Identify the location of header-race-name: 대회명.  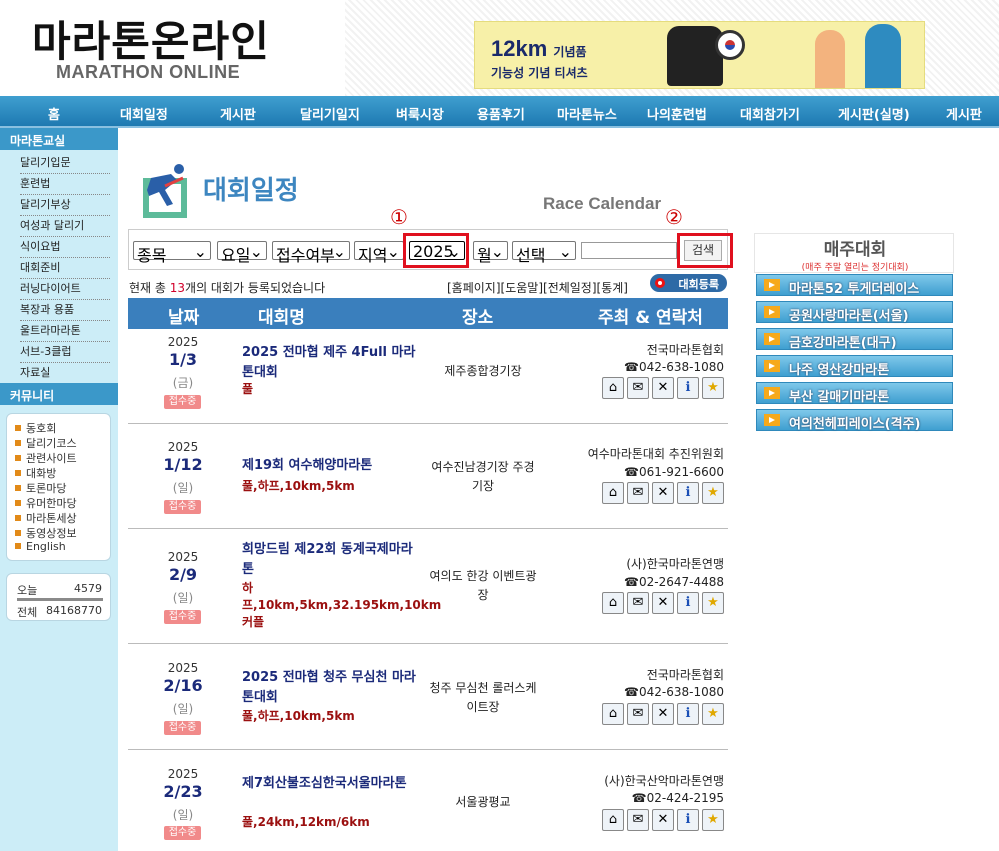
(281, 318).